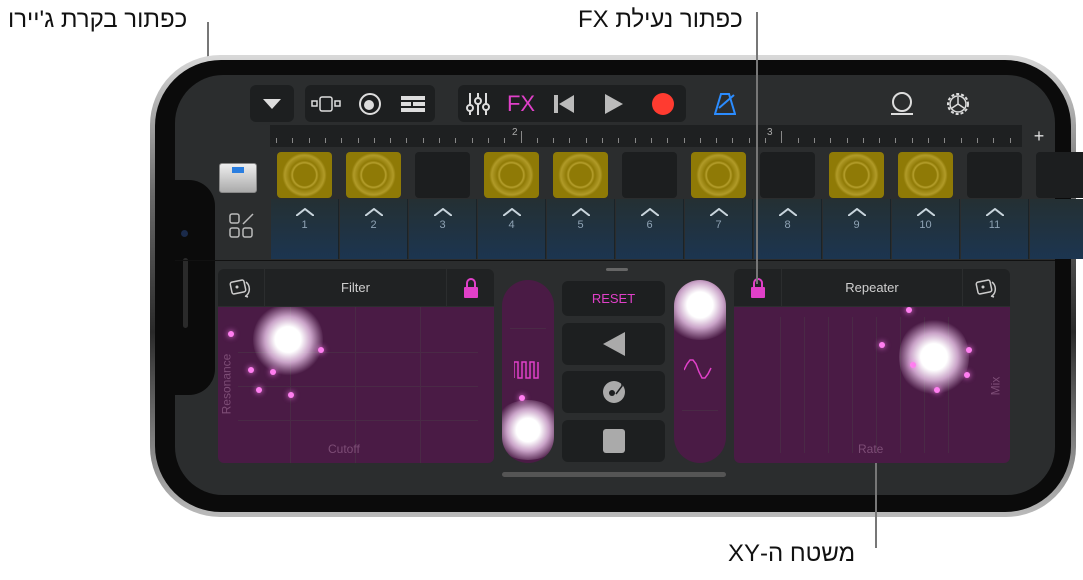 The width and height of the screenshot is (1083, 580). I want to click on reverse-button, so click(613, 344).